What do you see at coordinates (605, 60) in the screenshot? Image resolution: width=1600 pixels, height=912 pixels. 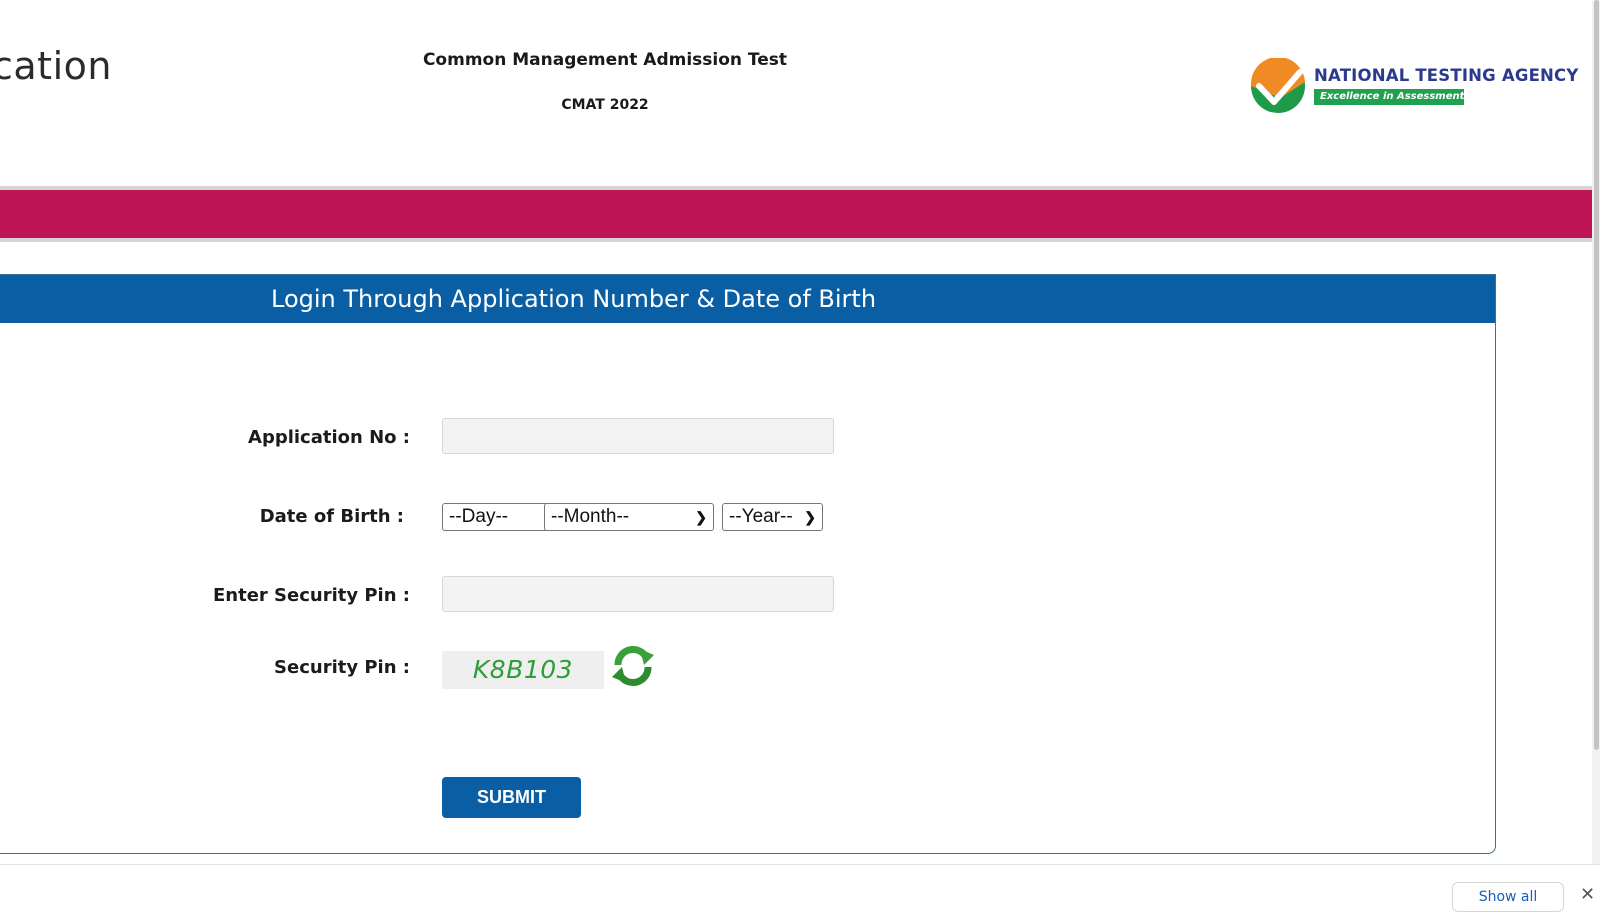 I see `exam-name: Common Management Admission Test` at bounding box center [605, 60].